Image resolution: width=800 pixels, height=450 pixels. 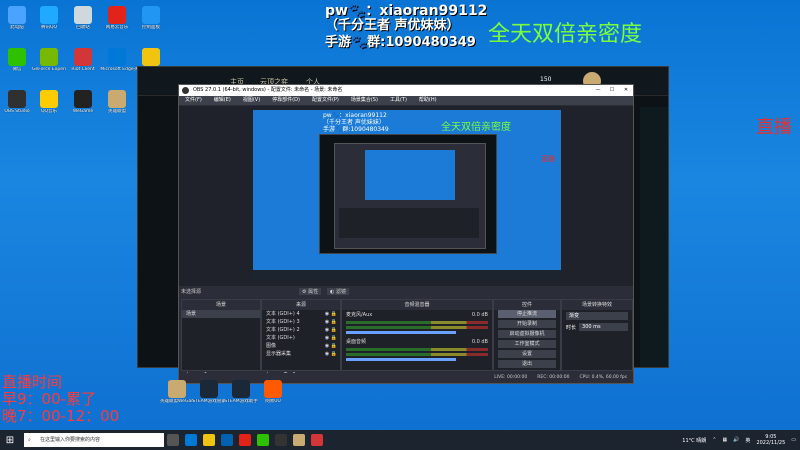 I want to click on desktop-icon: STEAM游戏管家, so click(x=209, y=395).